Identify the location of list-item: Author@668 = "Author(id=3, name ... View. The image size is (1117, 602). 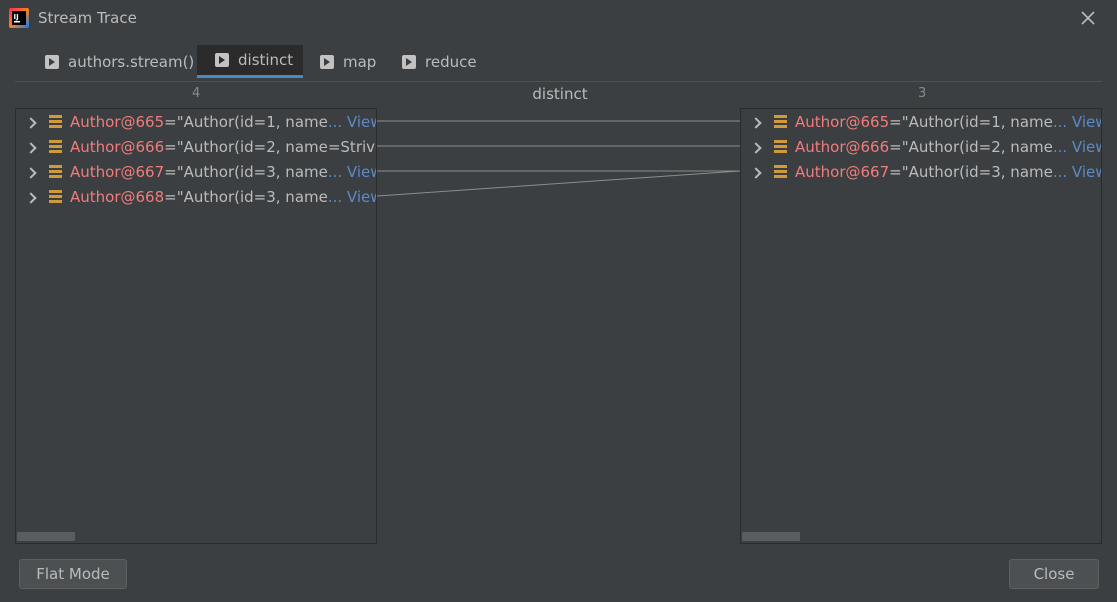
(196, 196).